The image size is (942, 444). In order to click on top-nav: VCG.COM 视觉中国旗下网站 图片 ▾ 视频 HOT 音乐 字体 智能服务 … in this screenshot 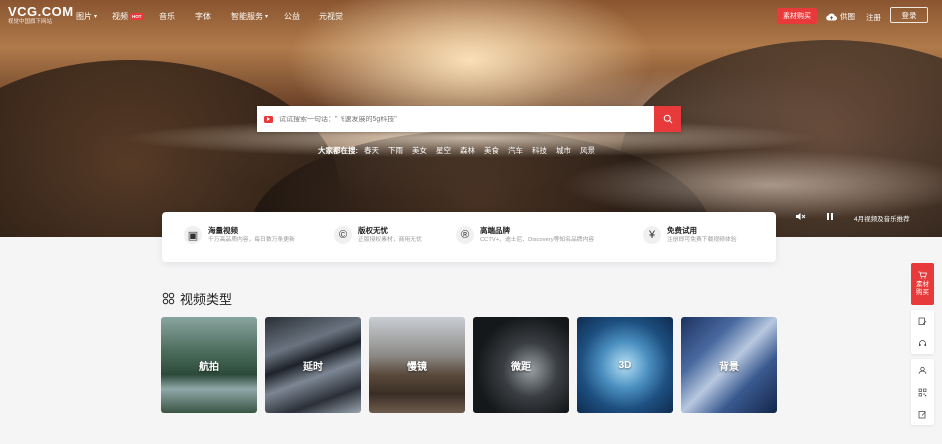, I will do `click(471, 16)`.